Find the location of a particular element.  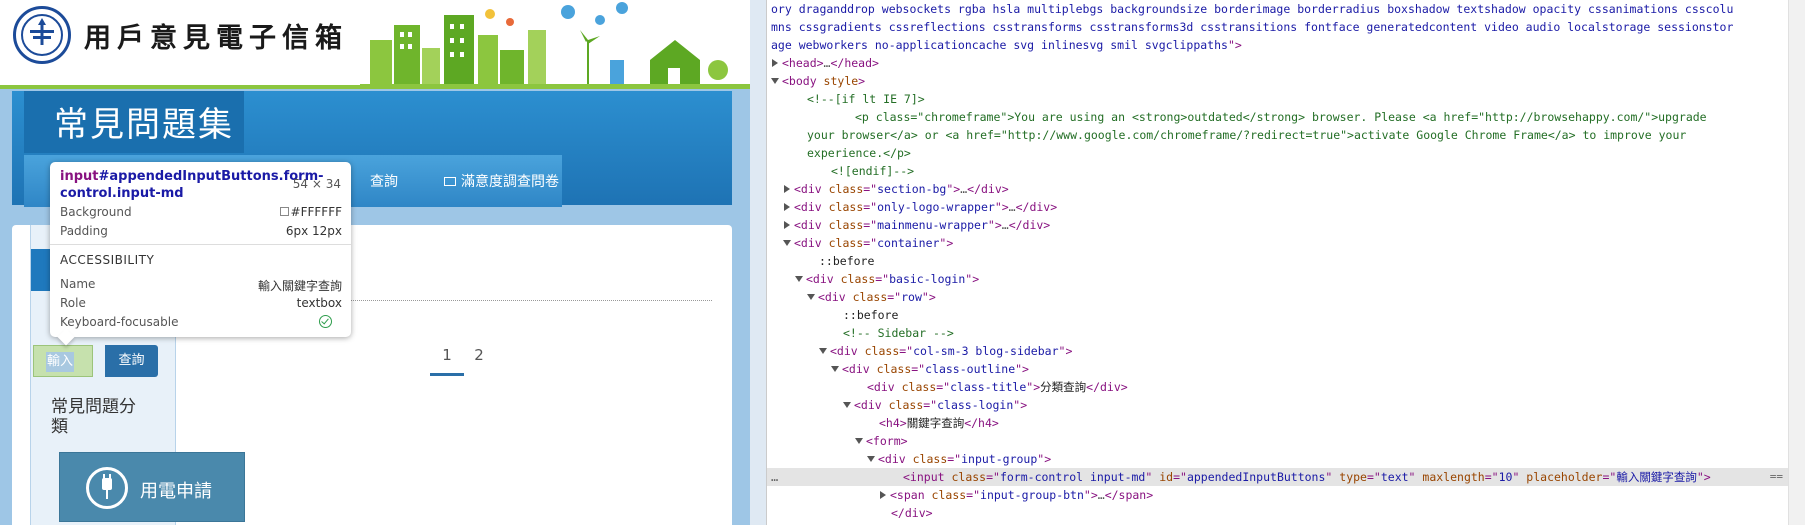

dom-node-line: <form> is located at coordinates (1286, 441).